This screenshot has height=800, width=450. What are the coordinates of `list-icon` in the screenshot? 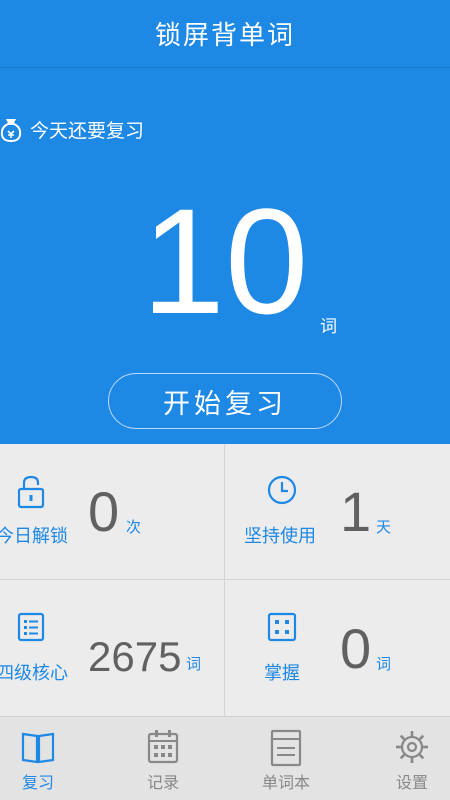 It's located at (31, 629).